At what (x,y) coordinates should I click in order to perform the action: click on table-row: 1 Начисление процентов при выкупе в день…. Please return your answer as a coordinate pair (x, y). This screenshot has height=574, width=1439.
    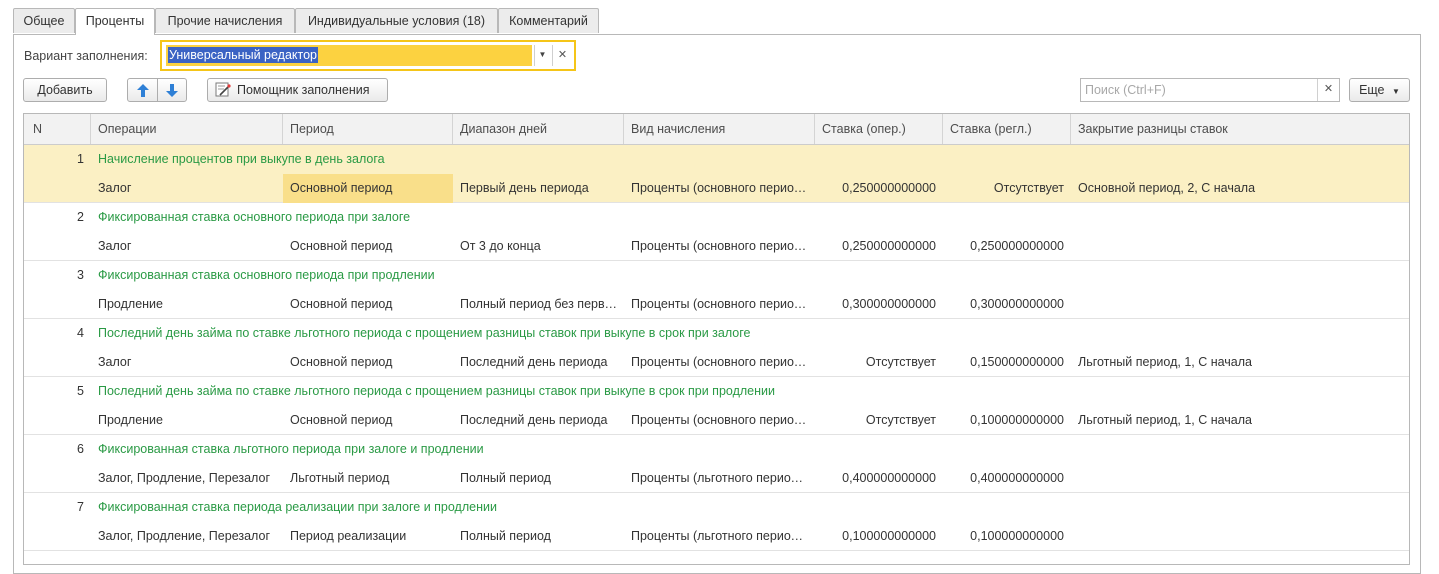
    Looking at the image, I should click on (716, 174).